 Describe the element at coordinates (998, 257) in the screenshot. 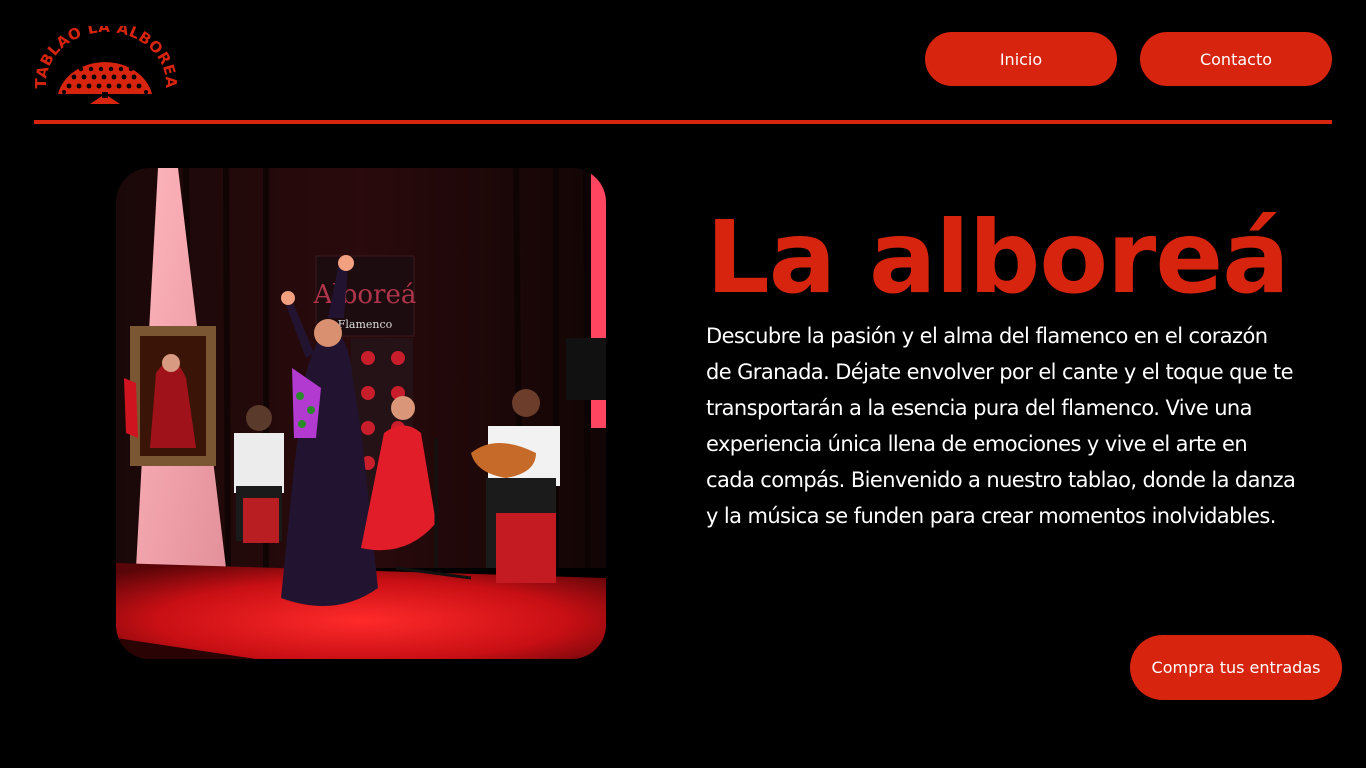

I see `page-title: La alboreá` at that location.